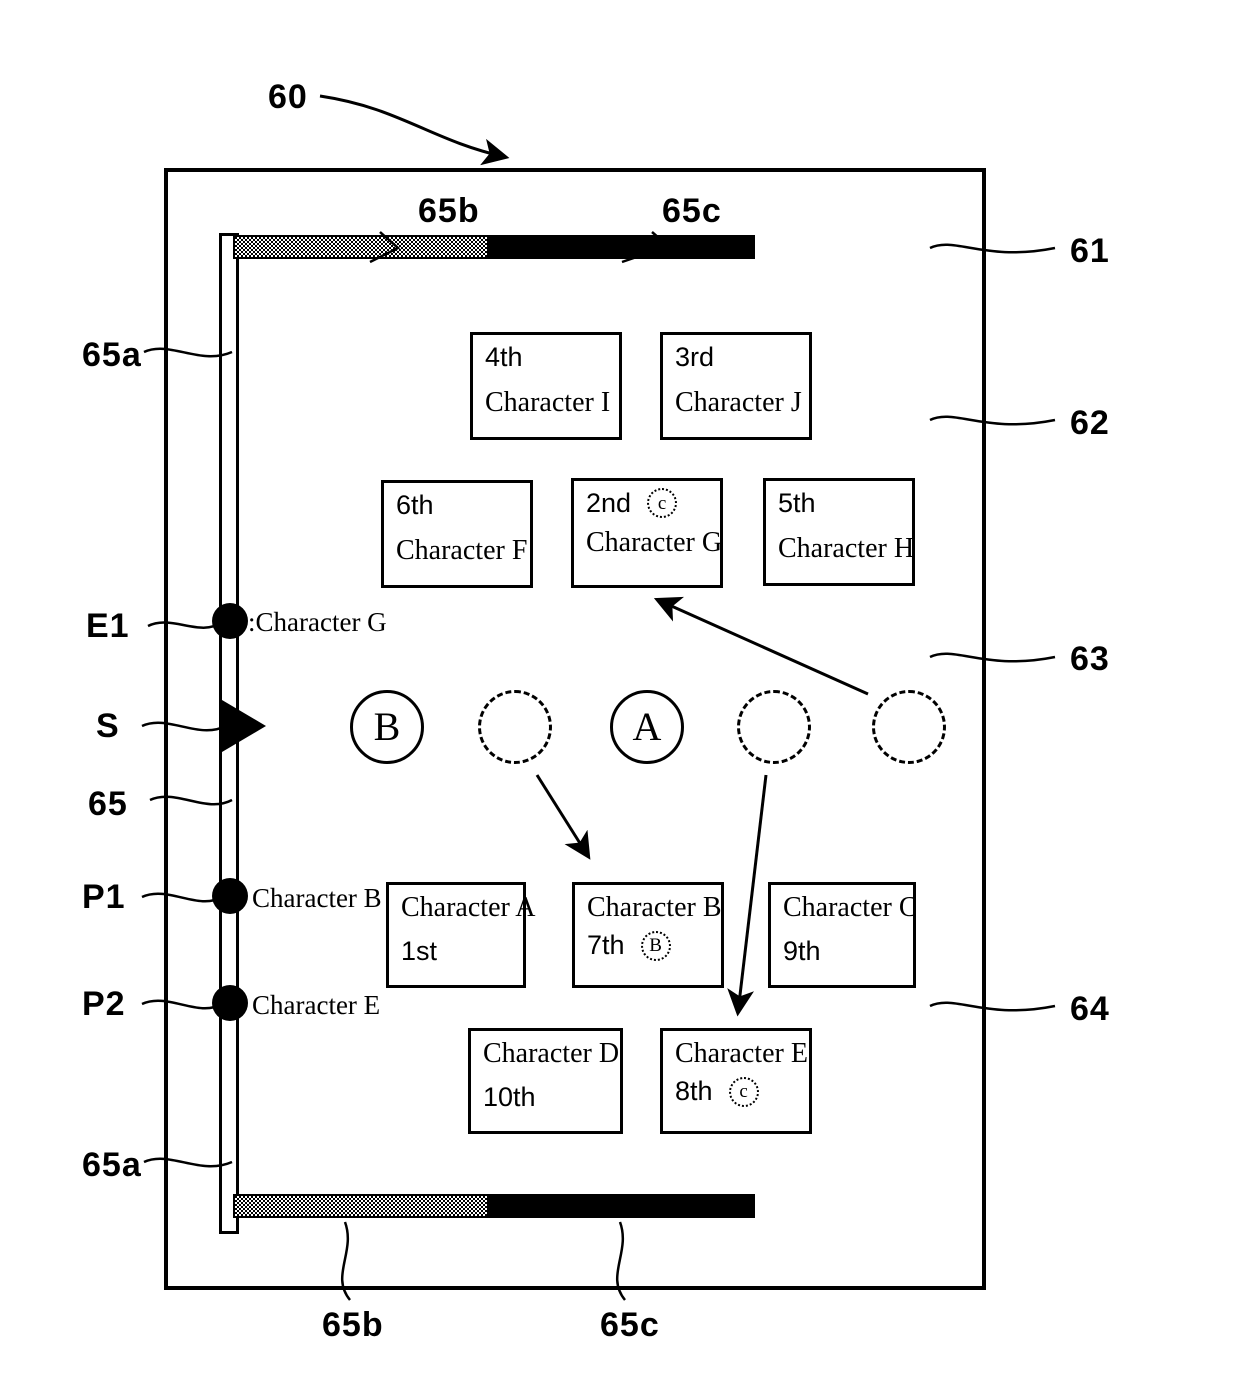  What do you see at coordinates (462, 550) in the screenshot?
I see `box-name: Character F` at bounding box center [462, 550].